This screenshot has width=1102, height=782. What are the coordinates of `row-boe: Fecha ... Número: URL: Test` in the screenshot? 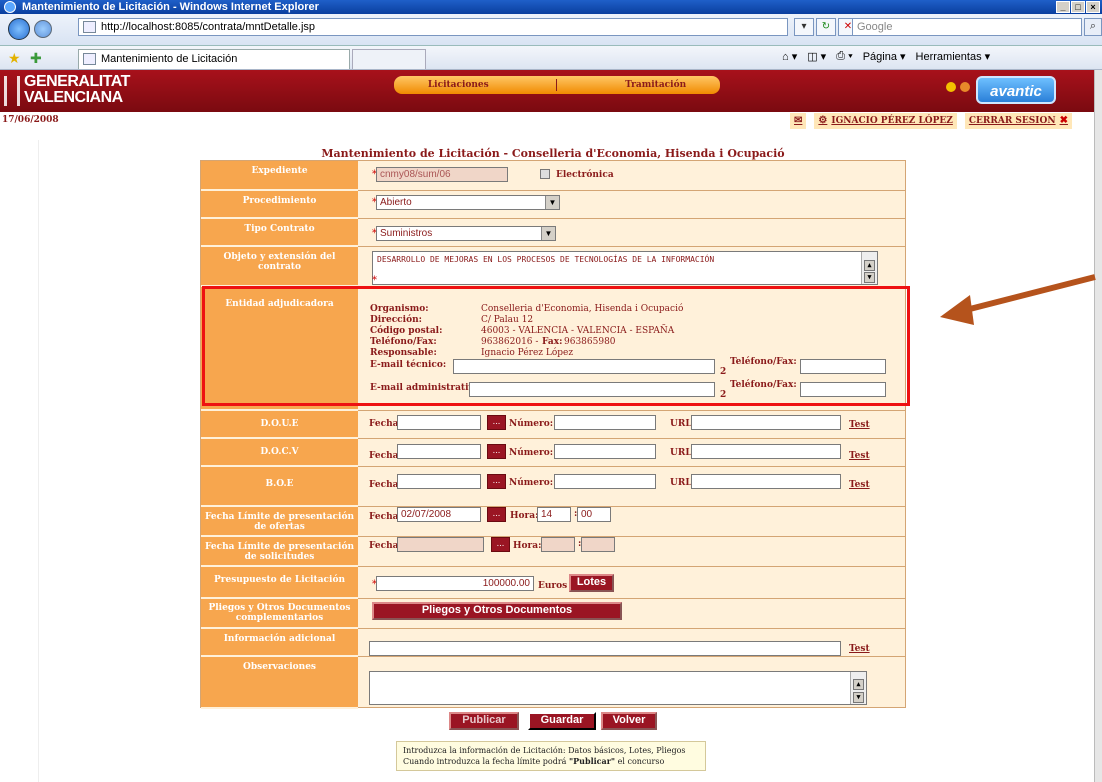 It's located at (632, 487).